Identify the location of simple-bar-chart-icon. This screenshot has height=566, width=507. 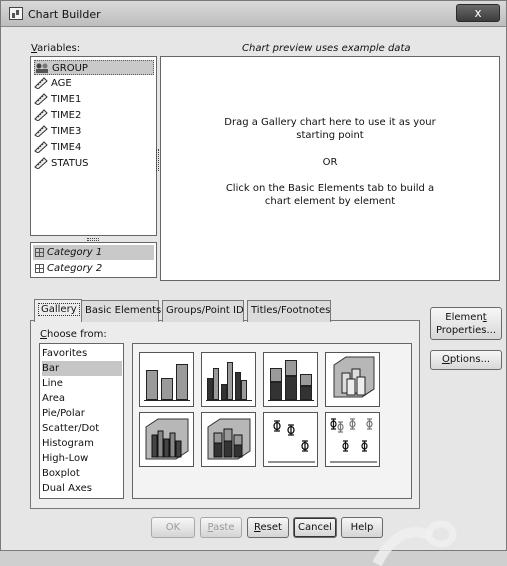
(166, 379).